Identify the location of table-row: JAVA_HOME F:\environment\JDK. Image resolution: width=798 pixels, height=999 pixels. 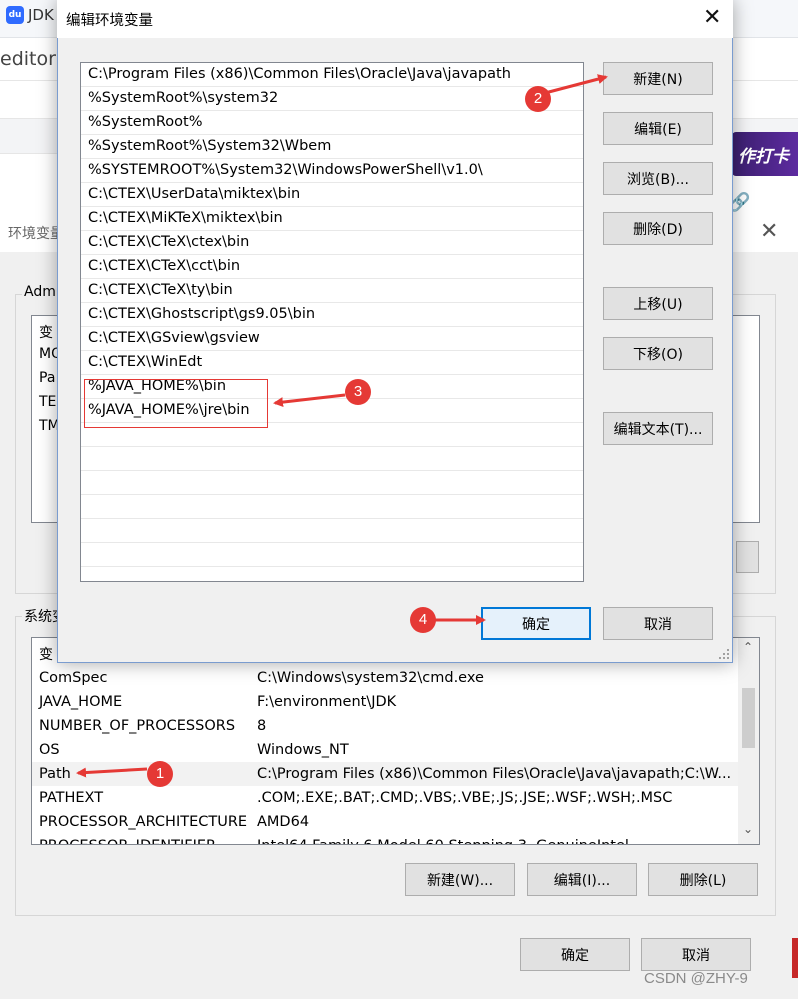
(385, 702).